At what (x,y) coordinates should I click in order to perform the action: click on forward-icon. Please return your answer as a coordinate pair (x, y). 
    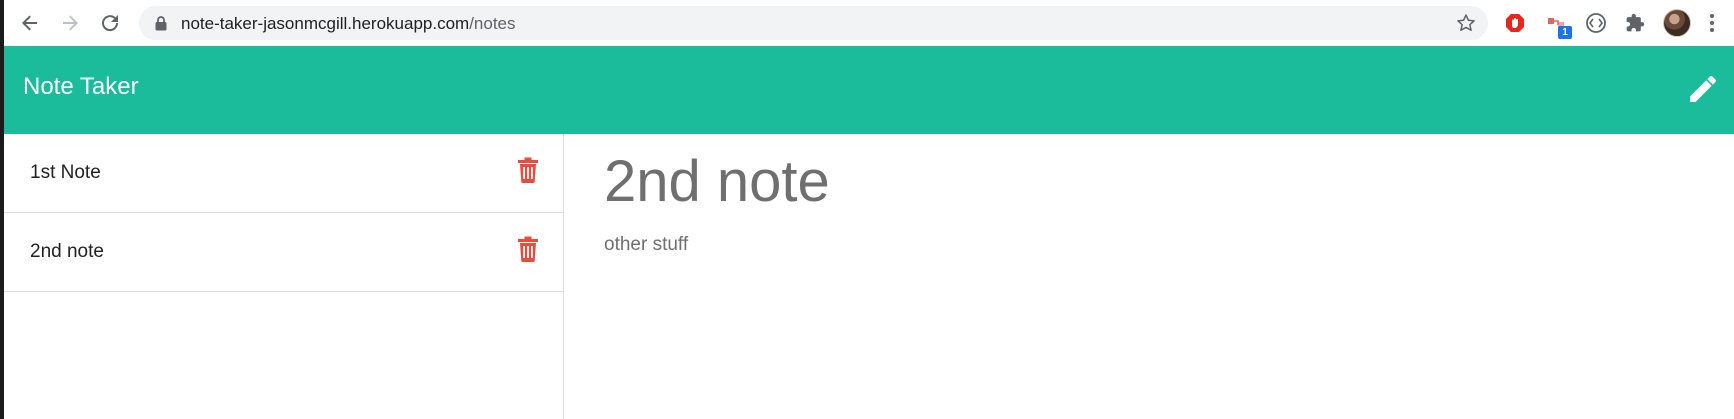
    Looking at the image, I should click on (70, 23).